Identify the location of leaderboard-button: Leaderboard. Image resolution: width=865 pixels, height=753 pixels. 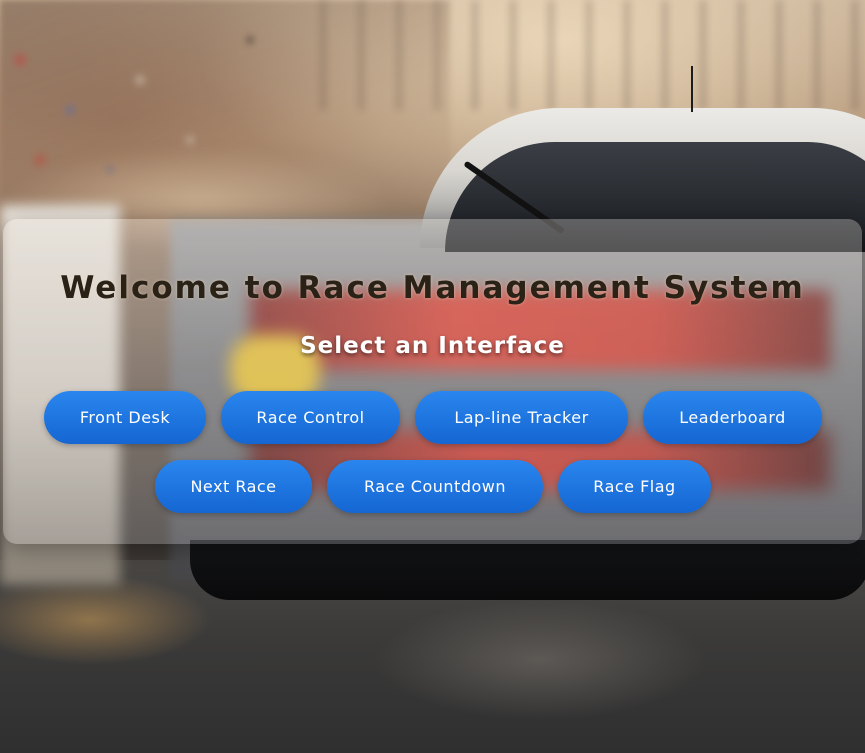
(732, 417).